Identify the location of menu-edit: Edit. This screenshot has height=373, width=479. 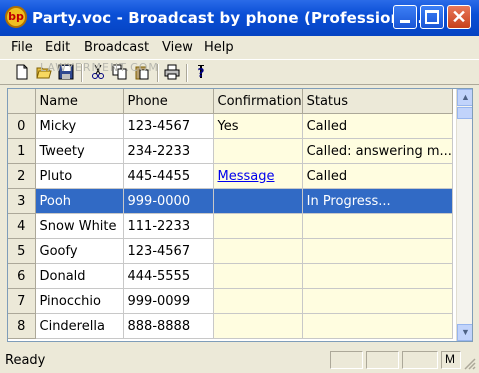
(57, 47).